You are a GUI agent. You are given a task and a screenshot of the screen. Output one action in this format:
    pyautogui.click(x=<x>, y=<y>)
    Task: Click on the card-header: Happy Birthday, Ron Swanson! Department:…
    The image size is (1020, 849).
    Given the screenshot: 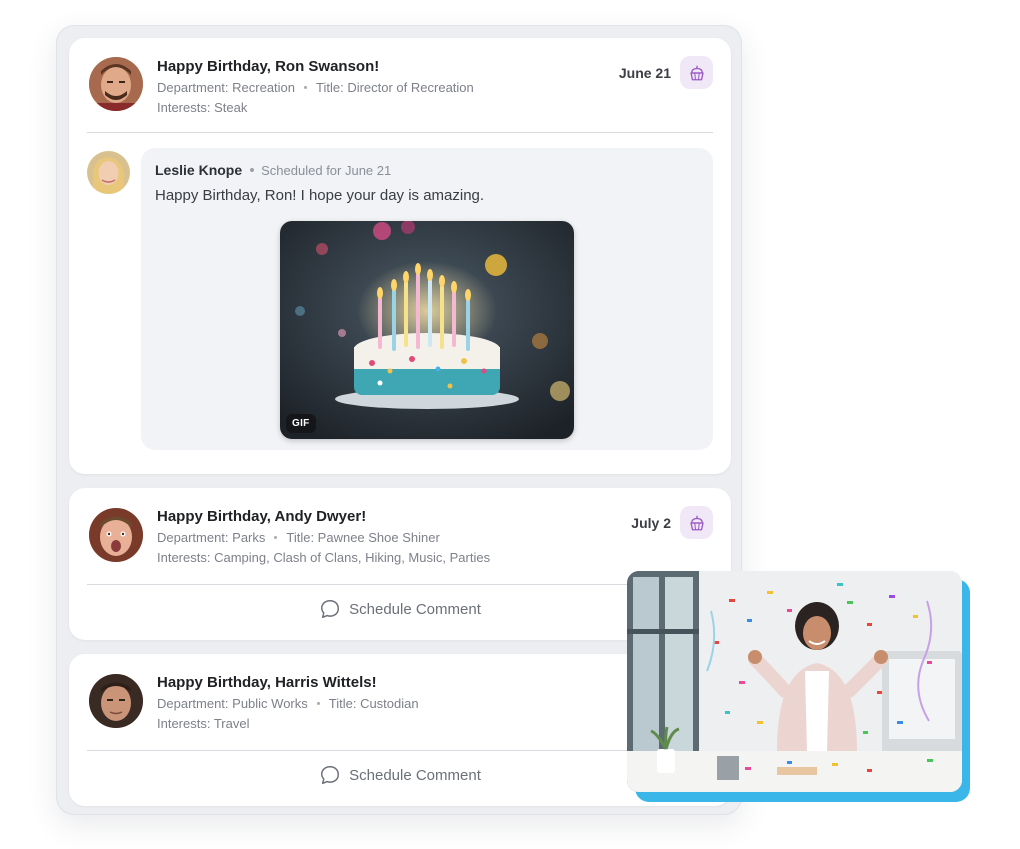 What is the action you would take?
    pyautogui.click(x=315, y=88)
    